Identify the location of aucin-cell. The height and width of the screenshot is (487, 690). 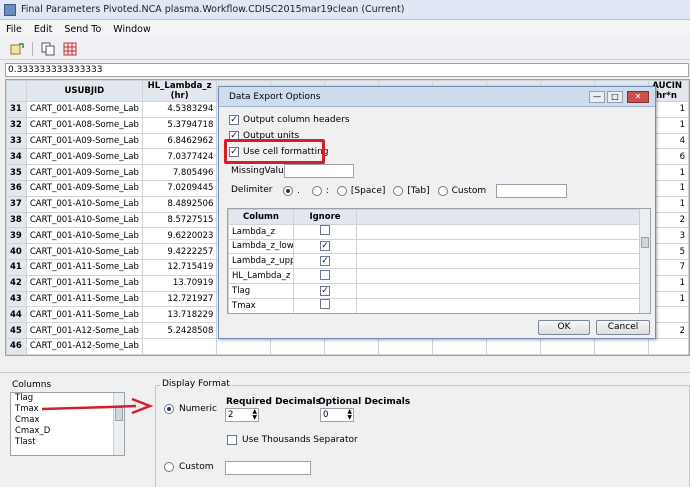
(668, 346).